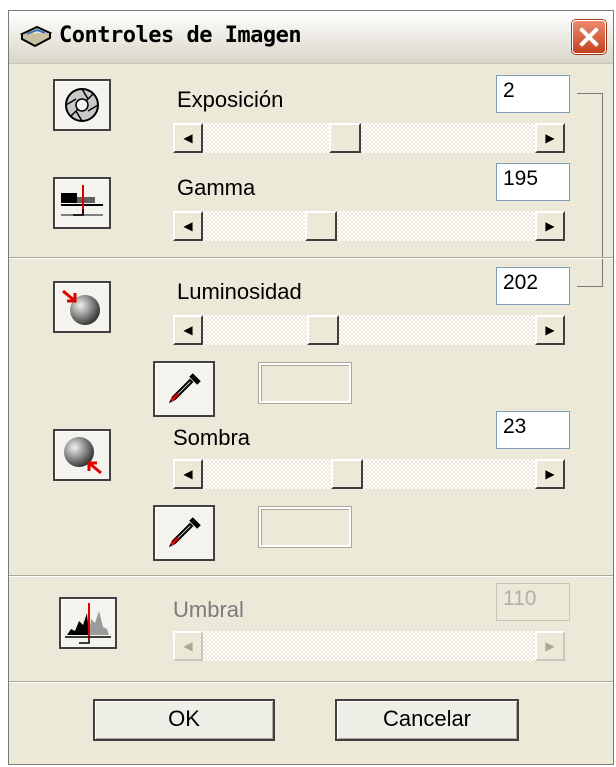 The image size is (616, 767). I want to click on shadow-slider-left-arrow: ◀, so click(188, 474).